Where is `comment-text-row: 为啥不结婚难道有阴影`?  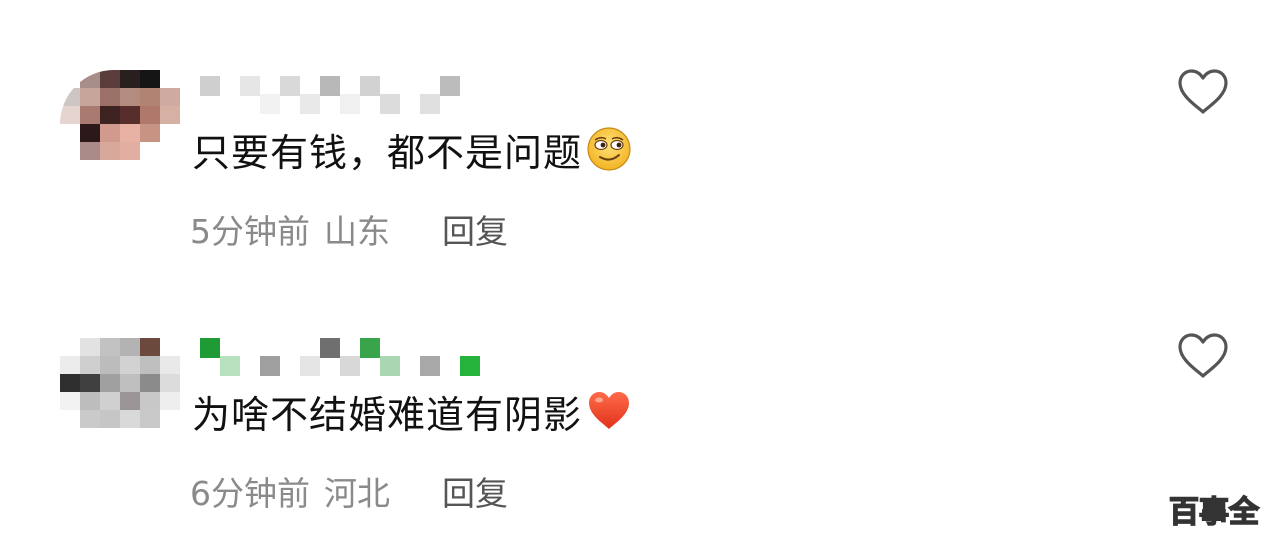 comment-text-row: 为啥不结婚难道有阴影 is located at coordinates (412, 411).